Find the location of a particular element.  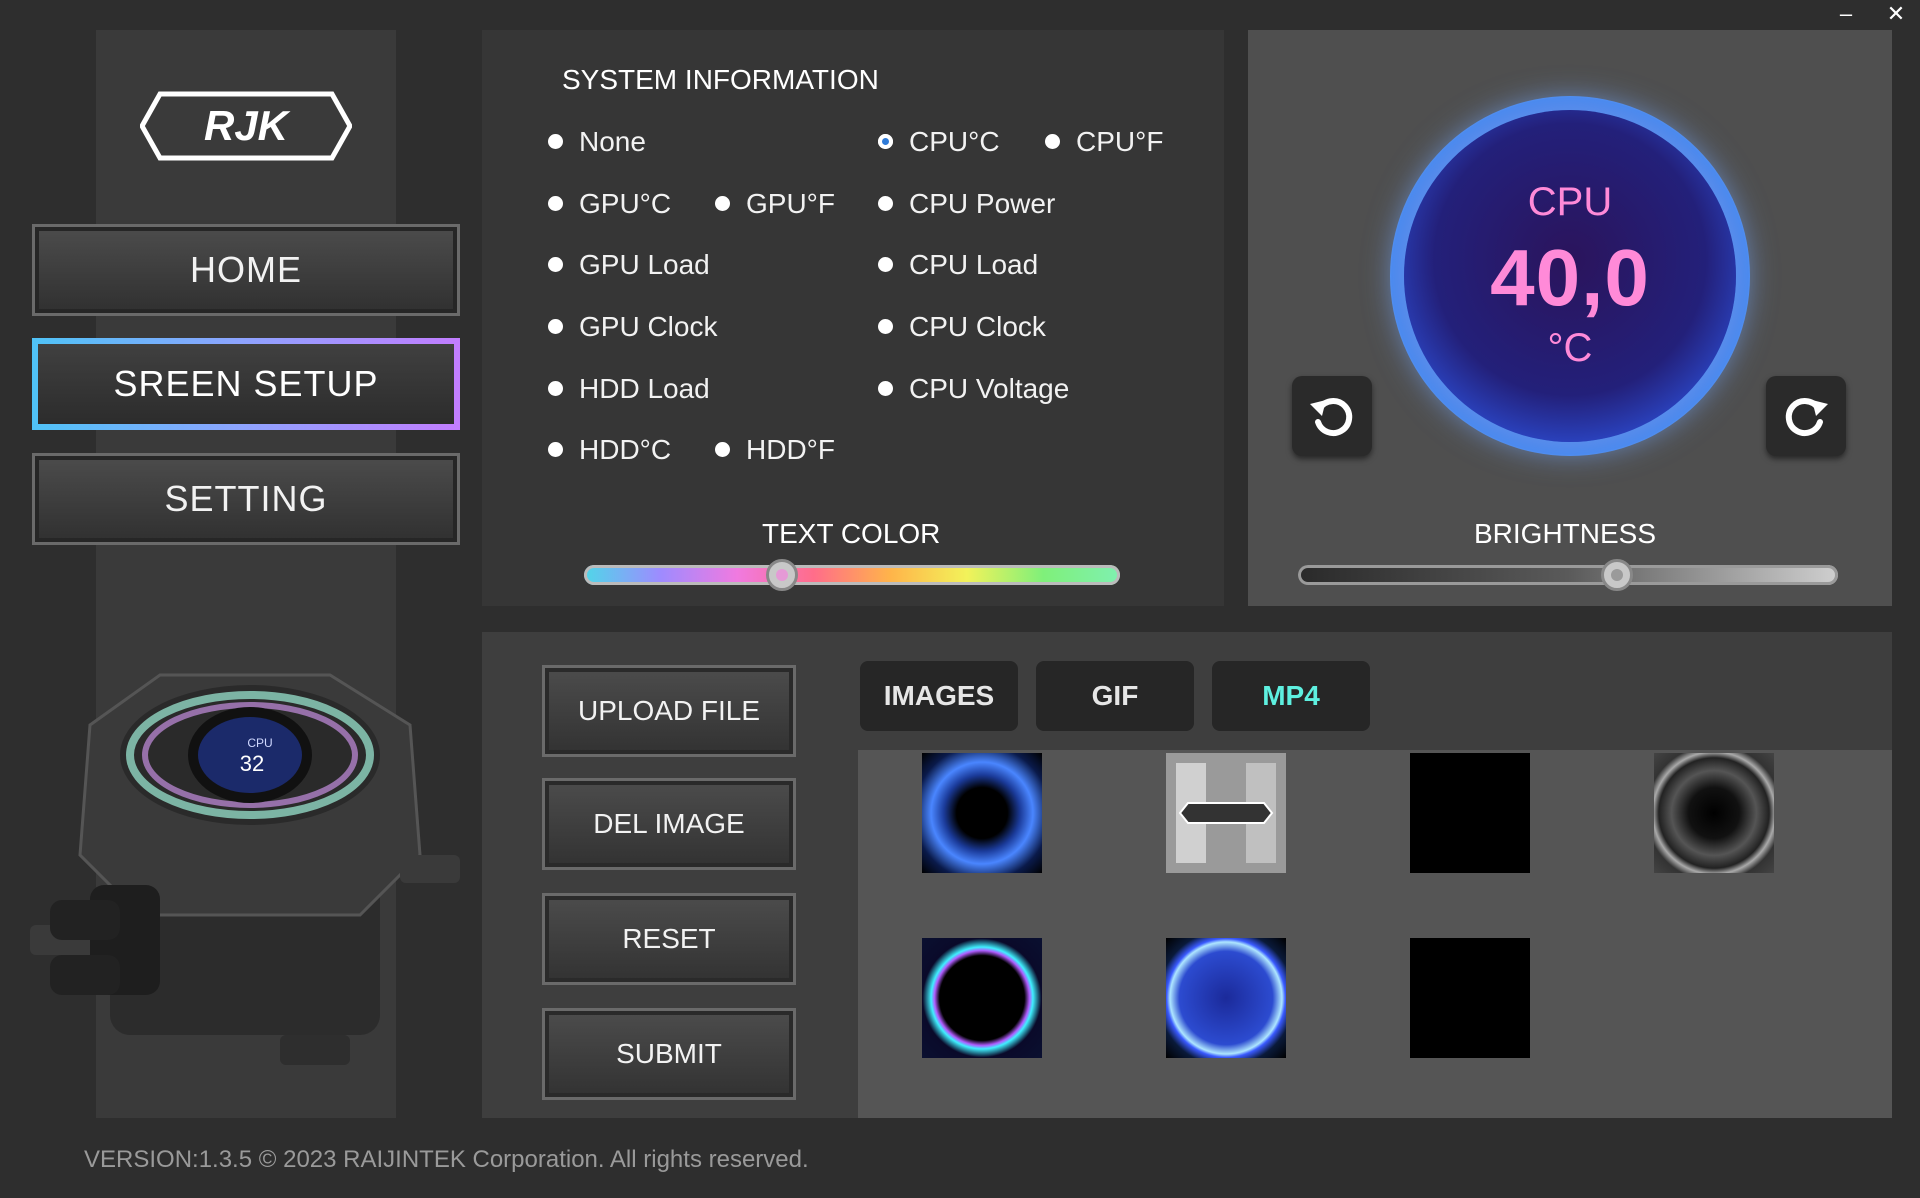

close-button: ✕ is located at coordinates (1896, 15).